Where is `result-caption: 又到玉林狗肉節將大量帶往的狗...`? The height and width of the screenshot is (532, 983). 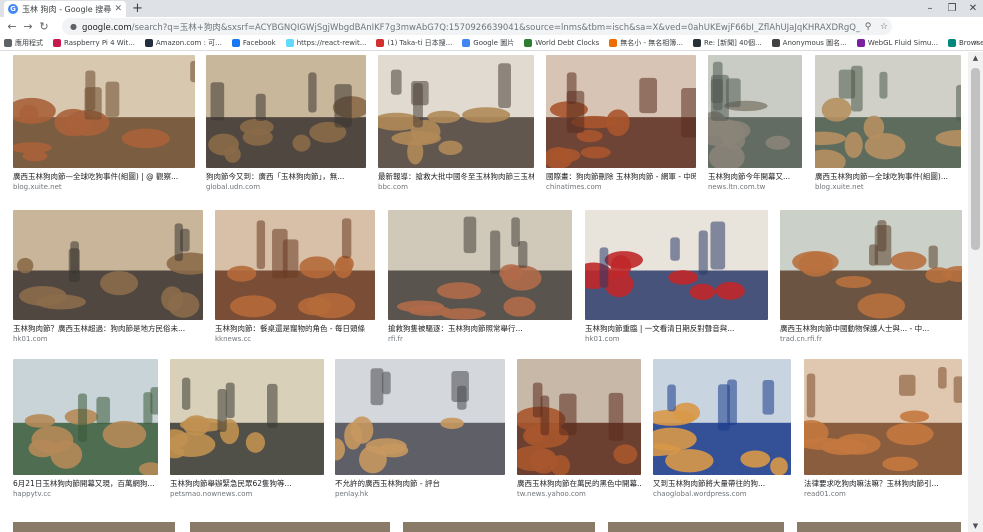 result-caption: 又到玉林狗肉節將大量帶往的狗... is located at coordinates (722, 484).